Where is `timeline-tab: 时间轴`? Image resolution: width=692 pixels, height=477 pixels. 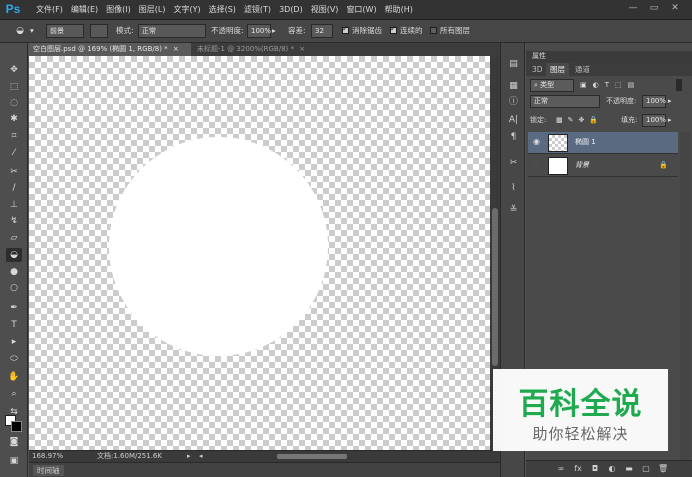
timeline-tab: 时间轴 is located at coordinates (48, 470).